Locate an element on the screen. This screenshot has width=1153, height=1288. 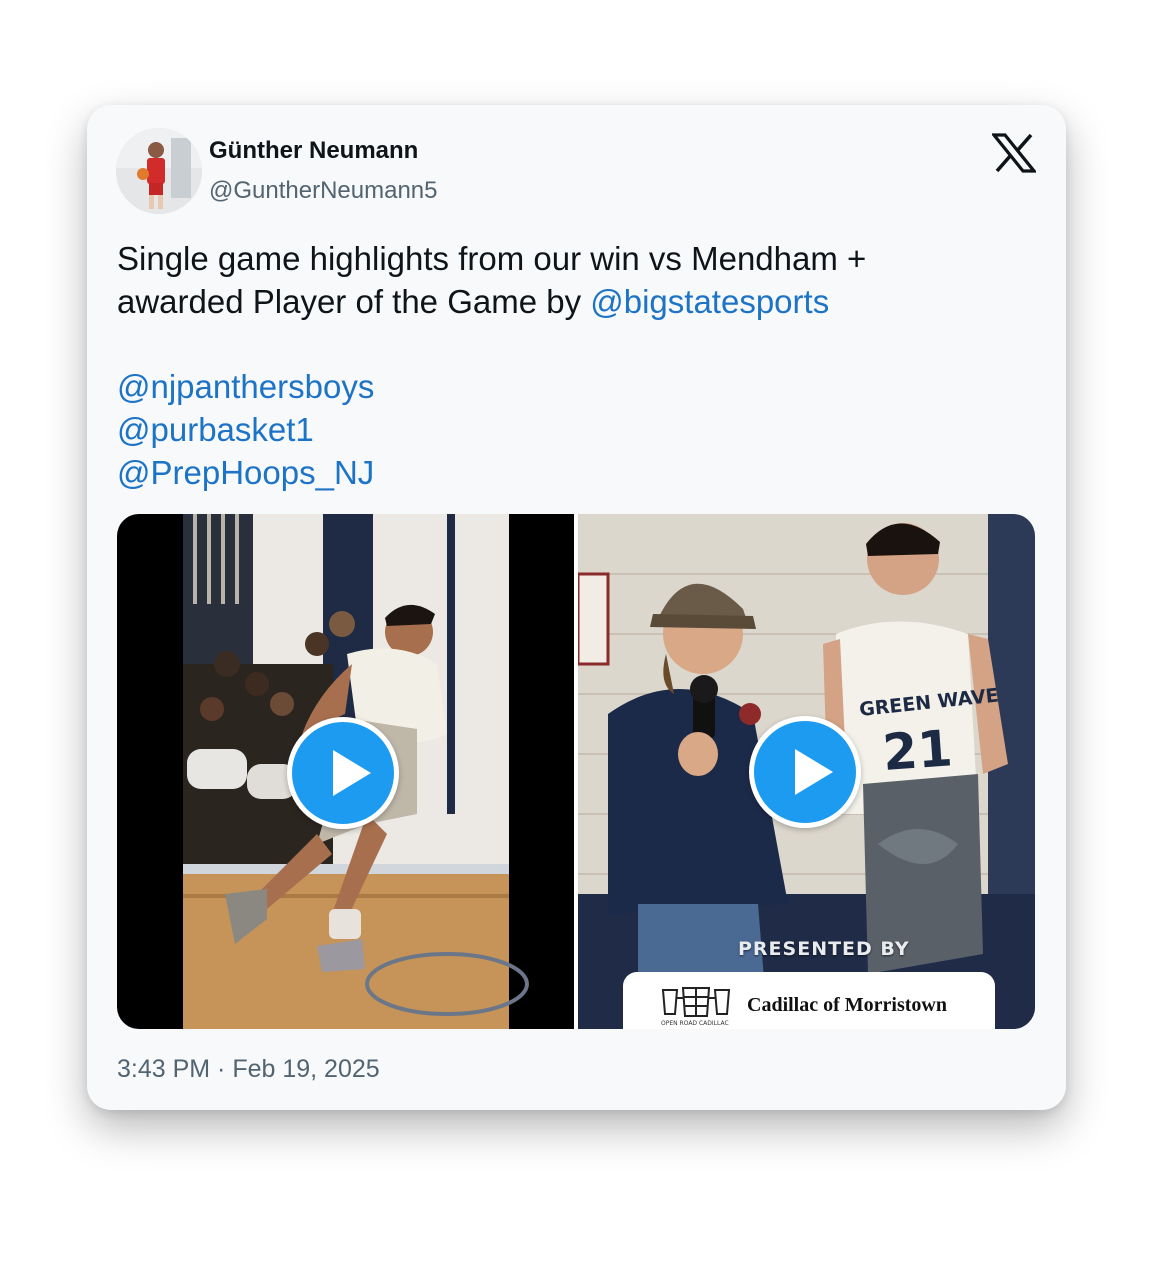
sponsor-subtext: OPEN ROAD CADILLAC is located at coordinates (695, 1023).